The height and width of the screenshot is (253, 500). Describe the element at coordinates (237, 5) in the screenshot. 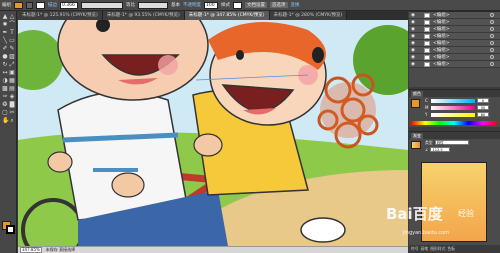

I see `graphic-style-swatch` at that location.